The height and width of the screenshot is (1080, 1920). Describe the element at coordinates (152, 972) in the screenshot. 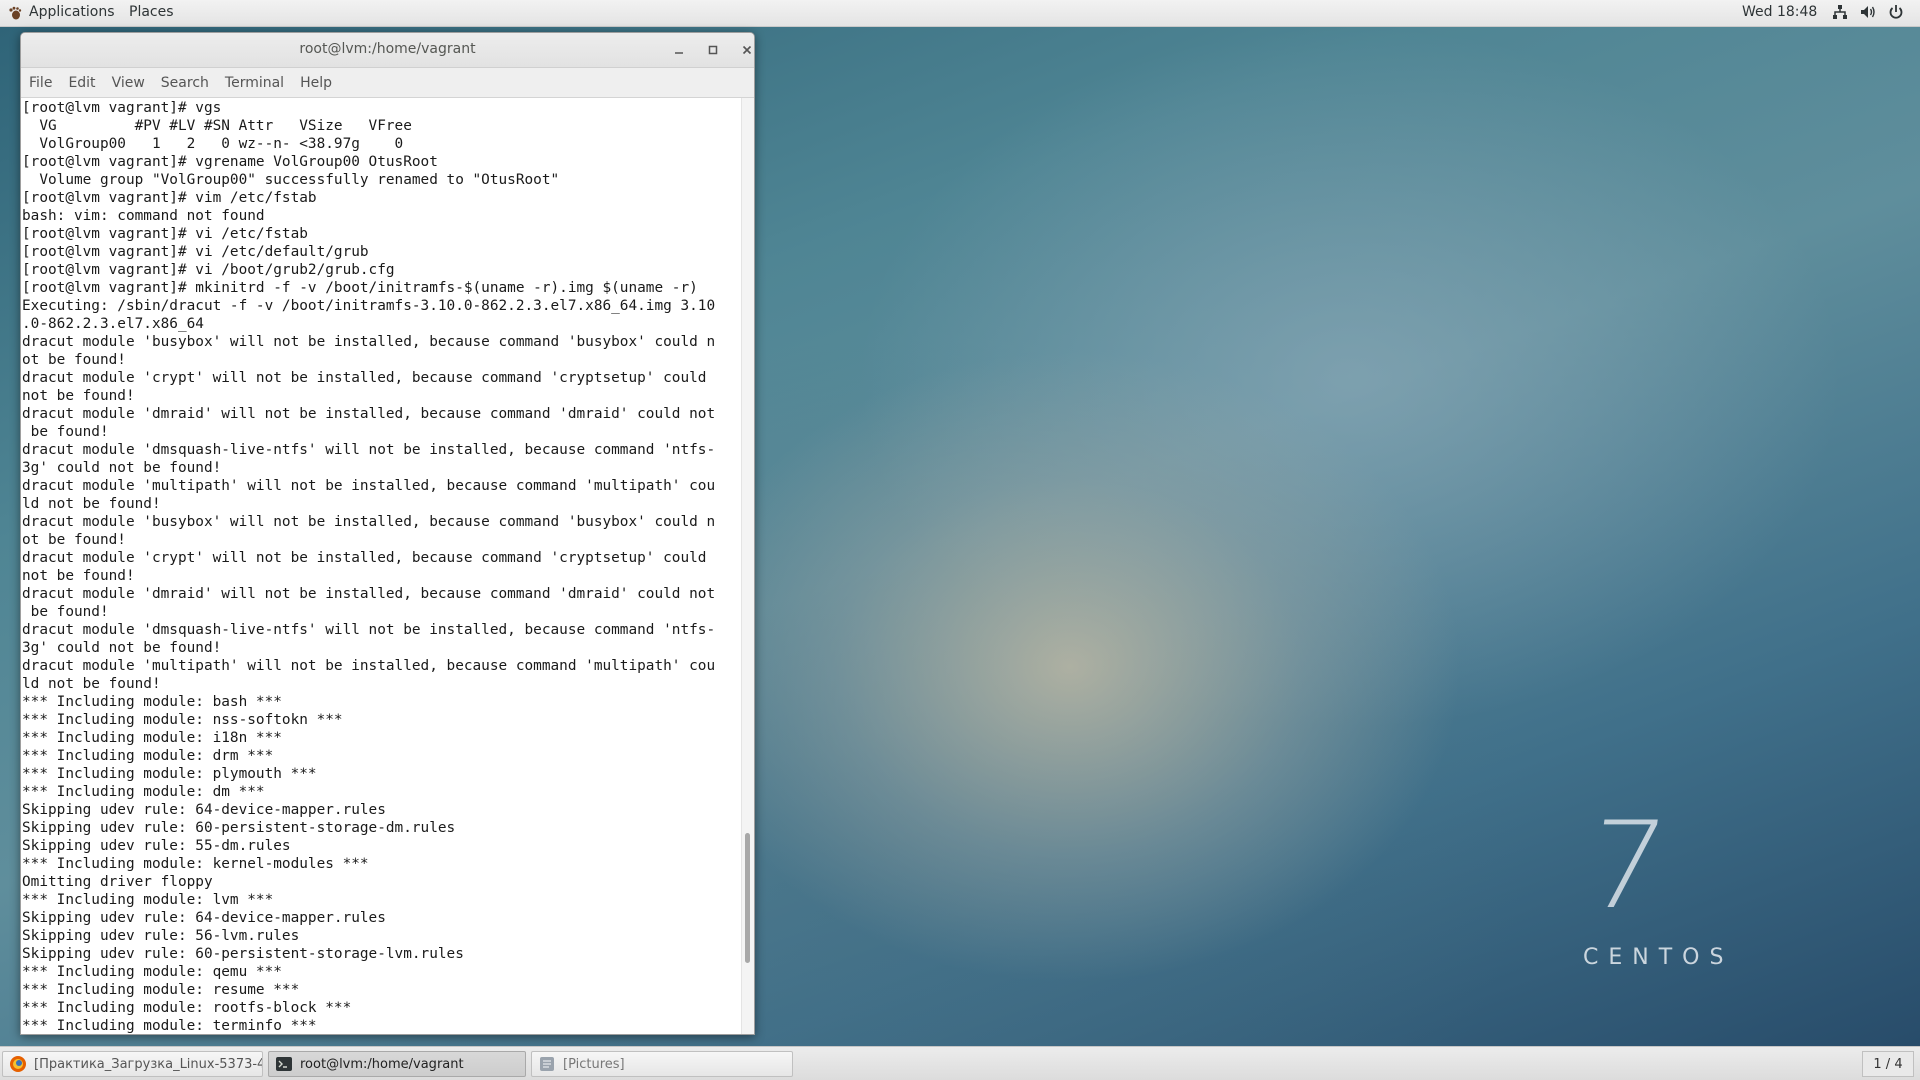

I see `terminal-line: *** Including module: qemu ***` at that location.